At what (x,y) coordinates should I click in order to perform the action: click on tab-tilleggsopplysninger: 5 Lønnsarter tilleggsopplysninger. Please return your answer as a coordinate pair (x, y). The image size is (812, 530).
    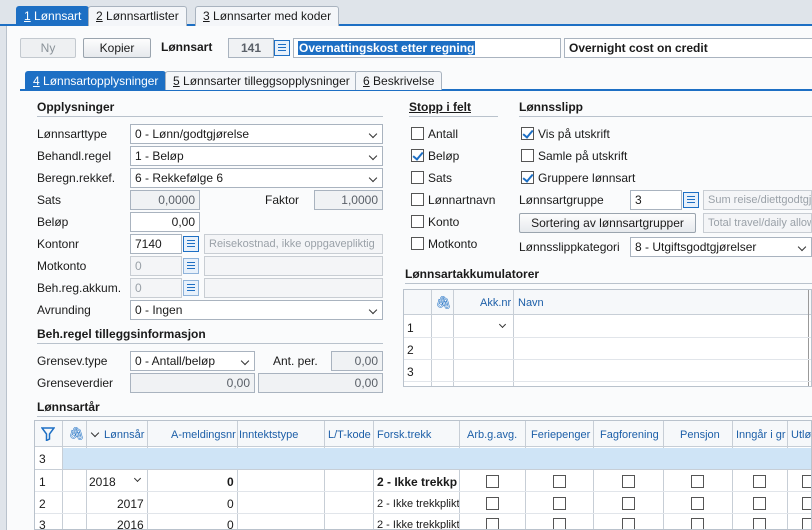
    Looking at the image, I should click on (261, 80).